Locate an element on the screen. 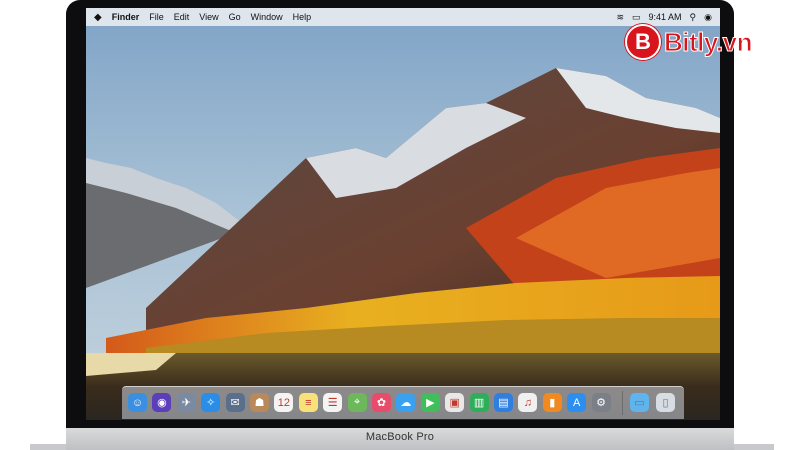 This screenshot has height=450, width=800. photos-icon: ✿ is located at coordinates (381, 402).